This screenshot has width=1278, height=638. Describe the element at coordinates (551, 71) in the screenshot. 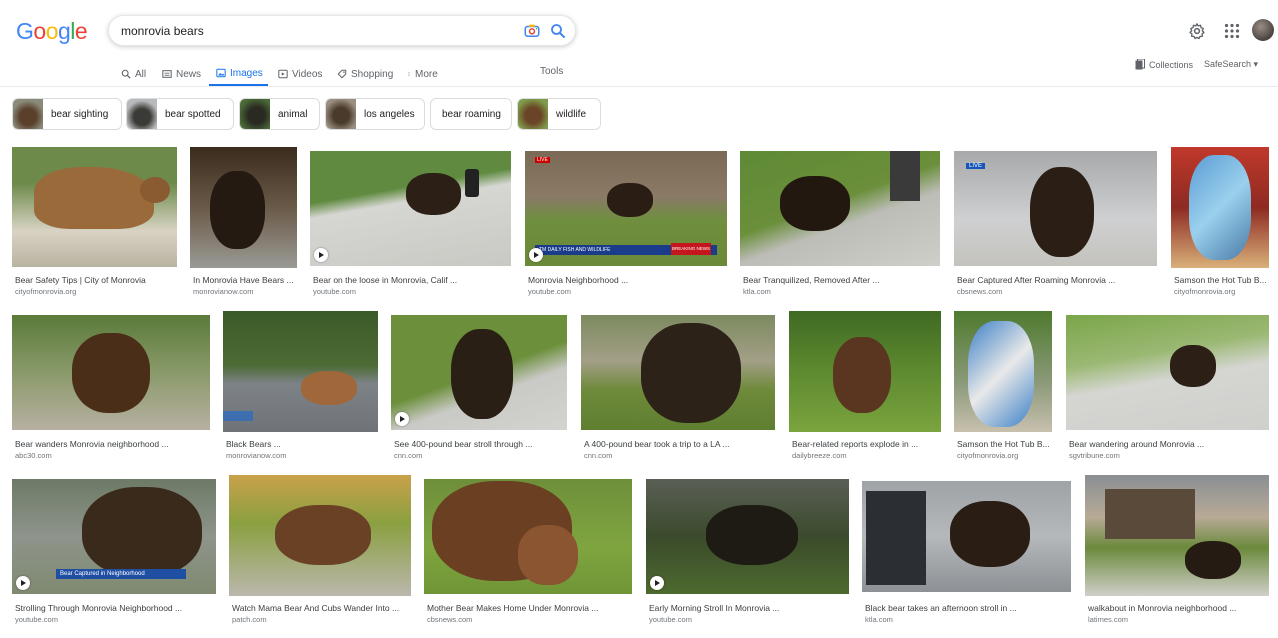

I see `tools-button: Tools` at that location.